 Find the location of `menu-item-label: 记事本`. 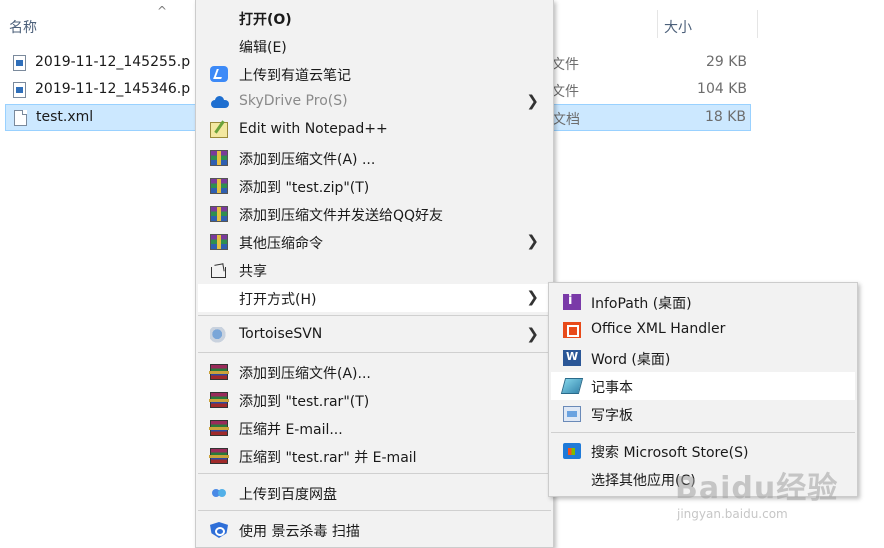

menu-item-label: 记事本 is located at coordinates (612, 388).